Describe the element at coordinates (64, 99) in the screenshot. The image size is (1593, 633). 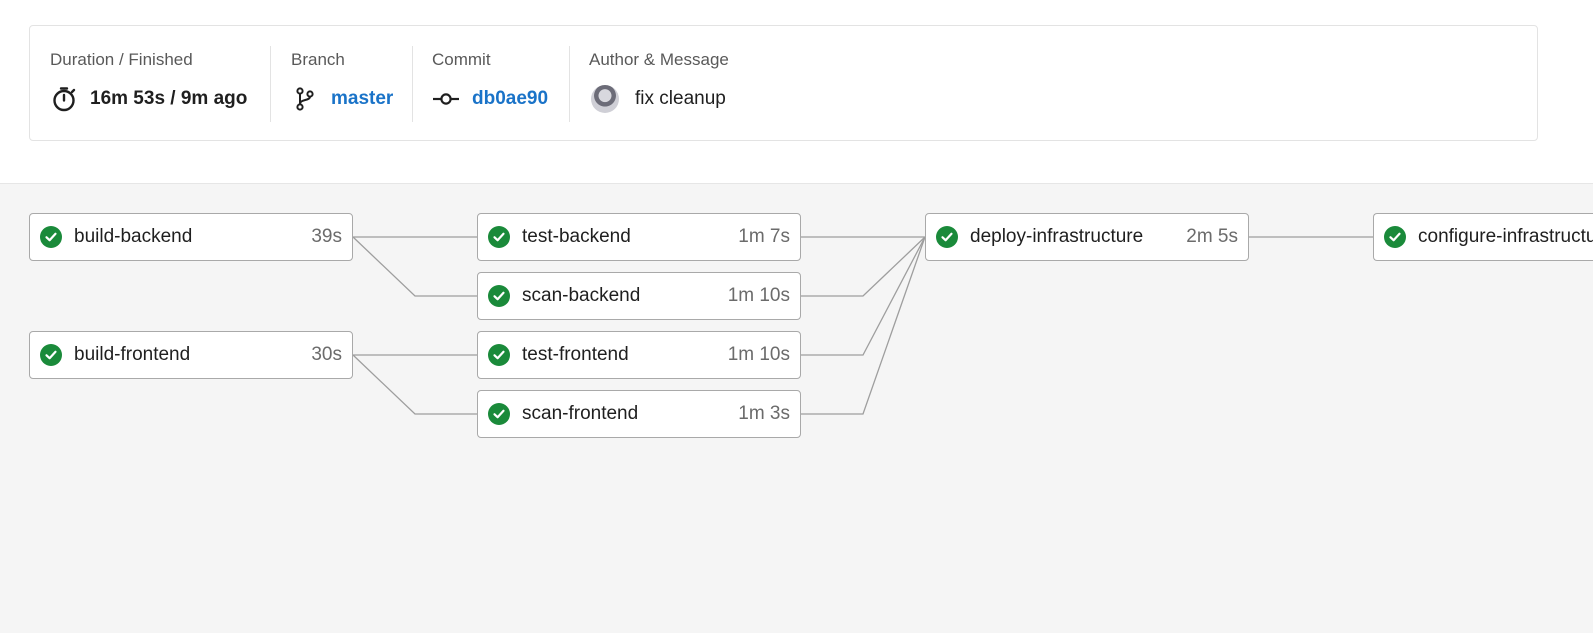
I see `stopwatch-icon` at that location.